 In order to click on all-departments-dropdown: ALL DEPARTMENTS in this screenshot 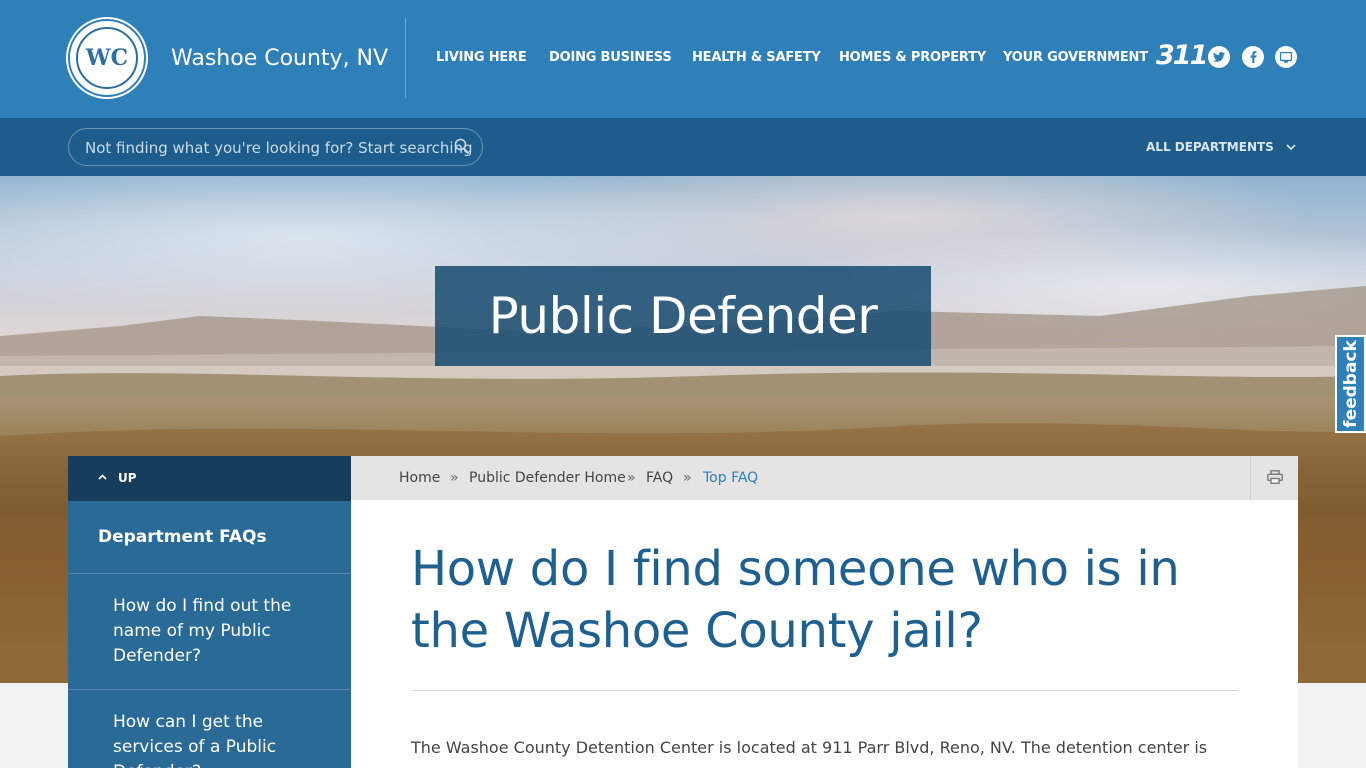, I will do `click(1221, 147)`.